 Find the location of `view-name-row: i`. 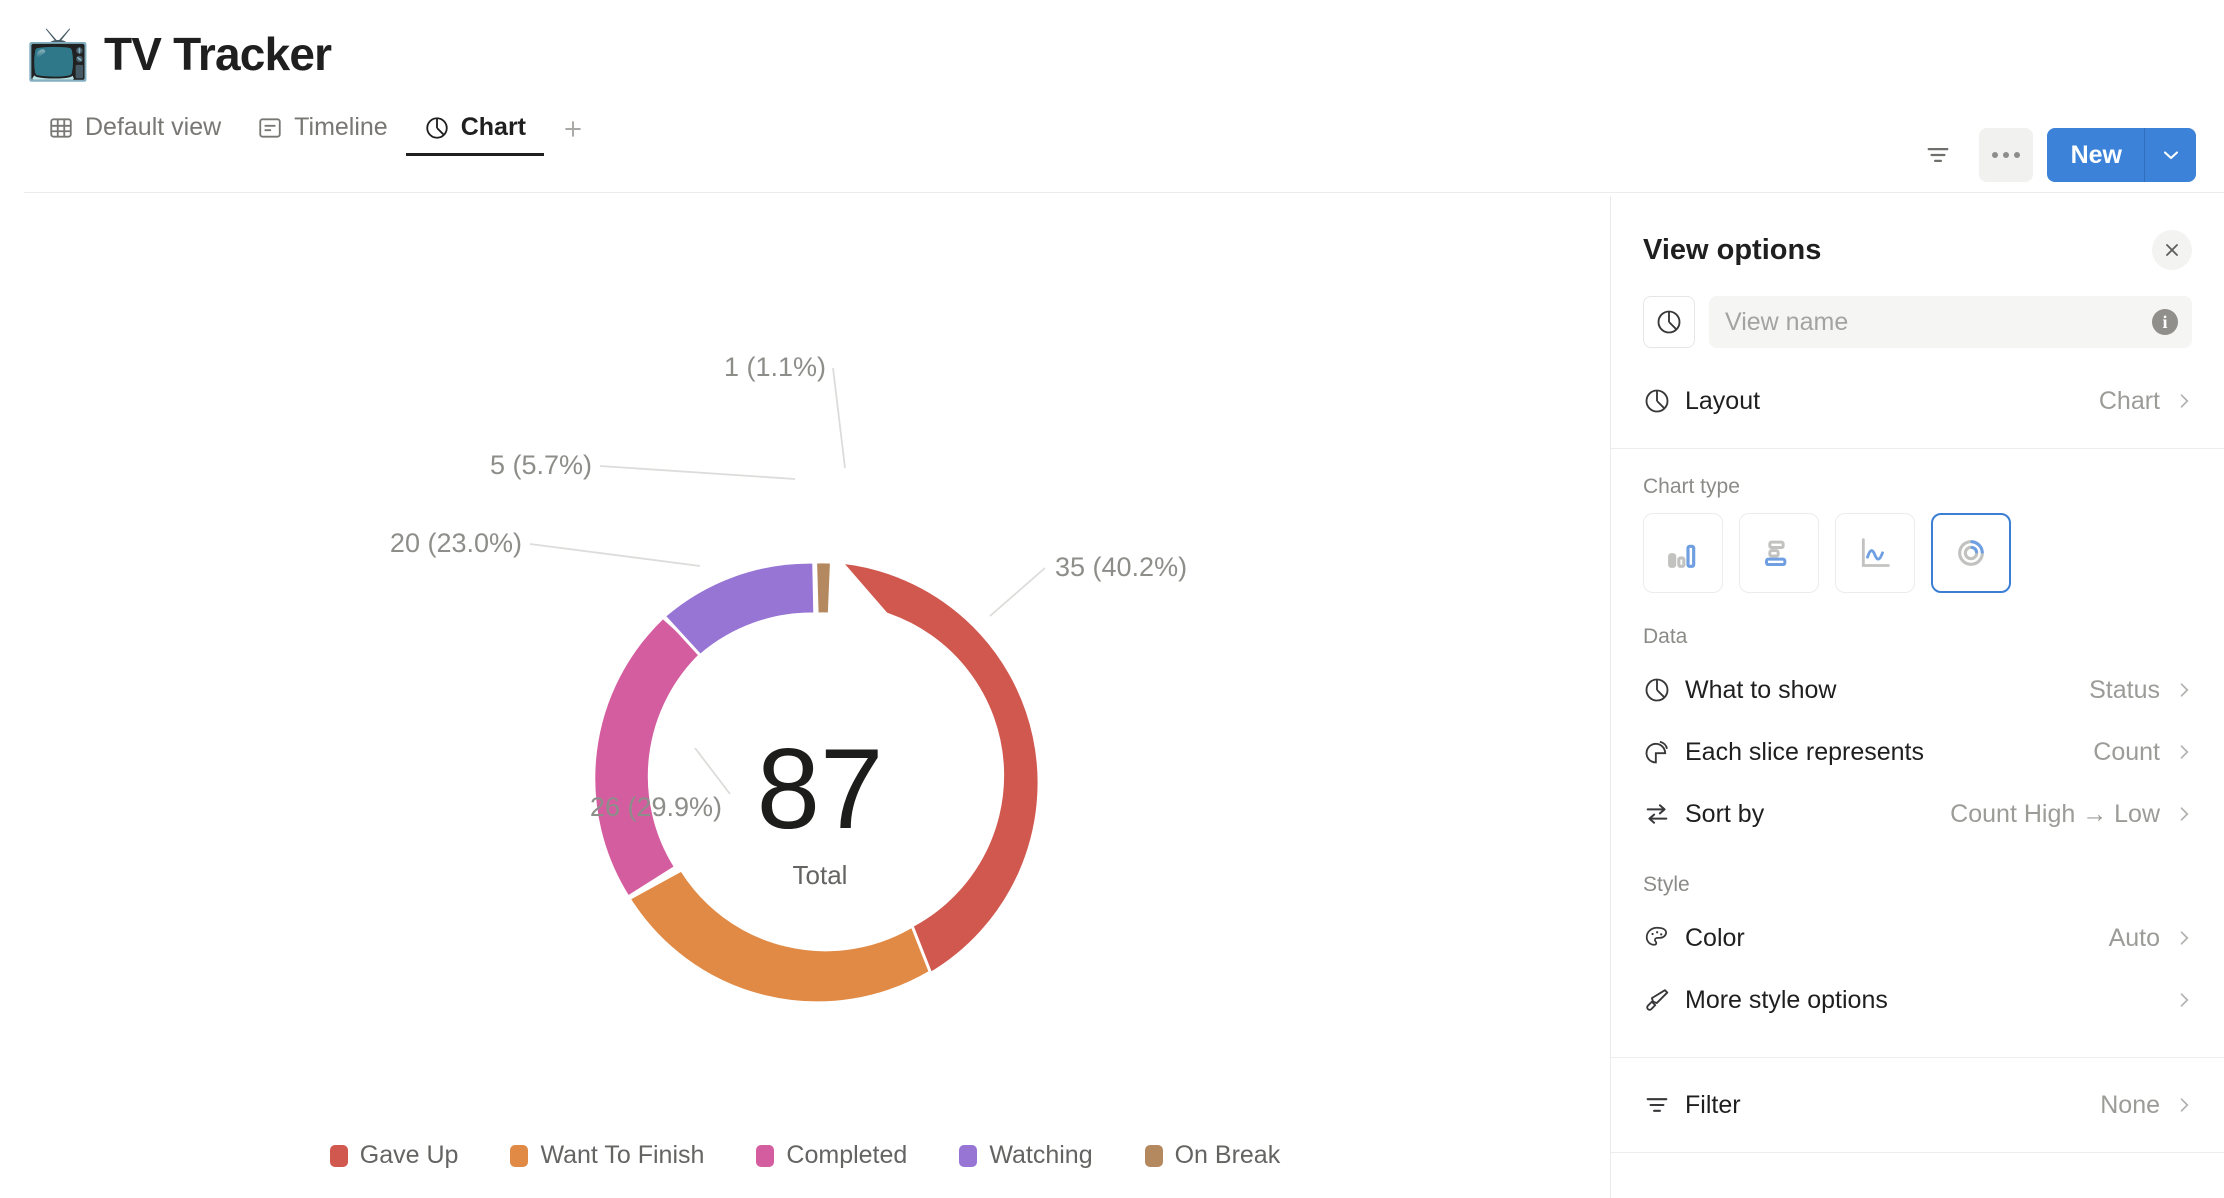

view-name-row: i is located at coordinates (1917, 309).